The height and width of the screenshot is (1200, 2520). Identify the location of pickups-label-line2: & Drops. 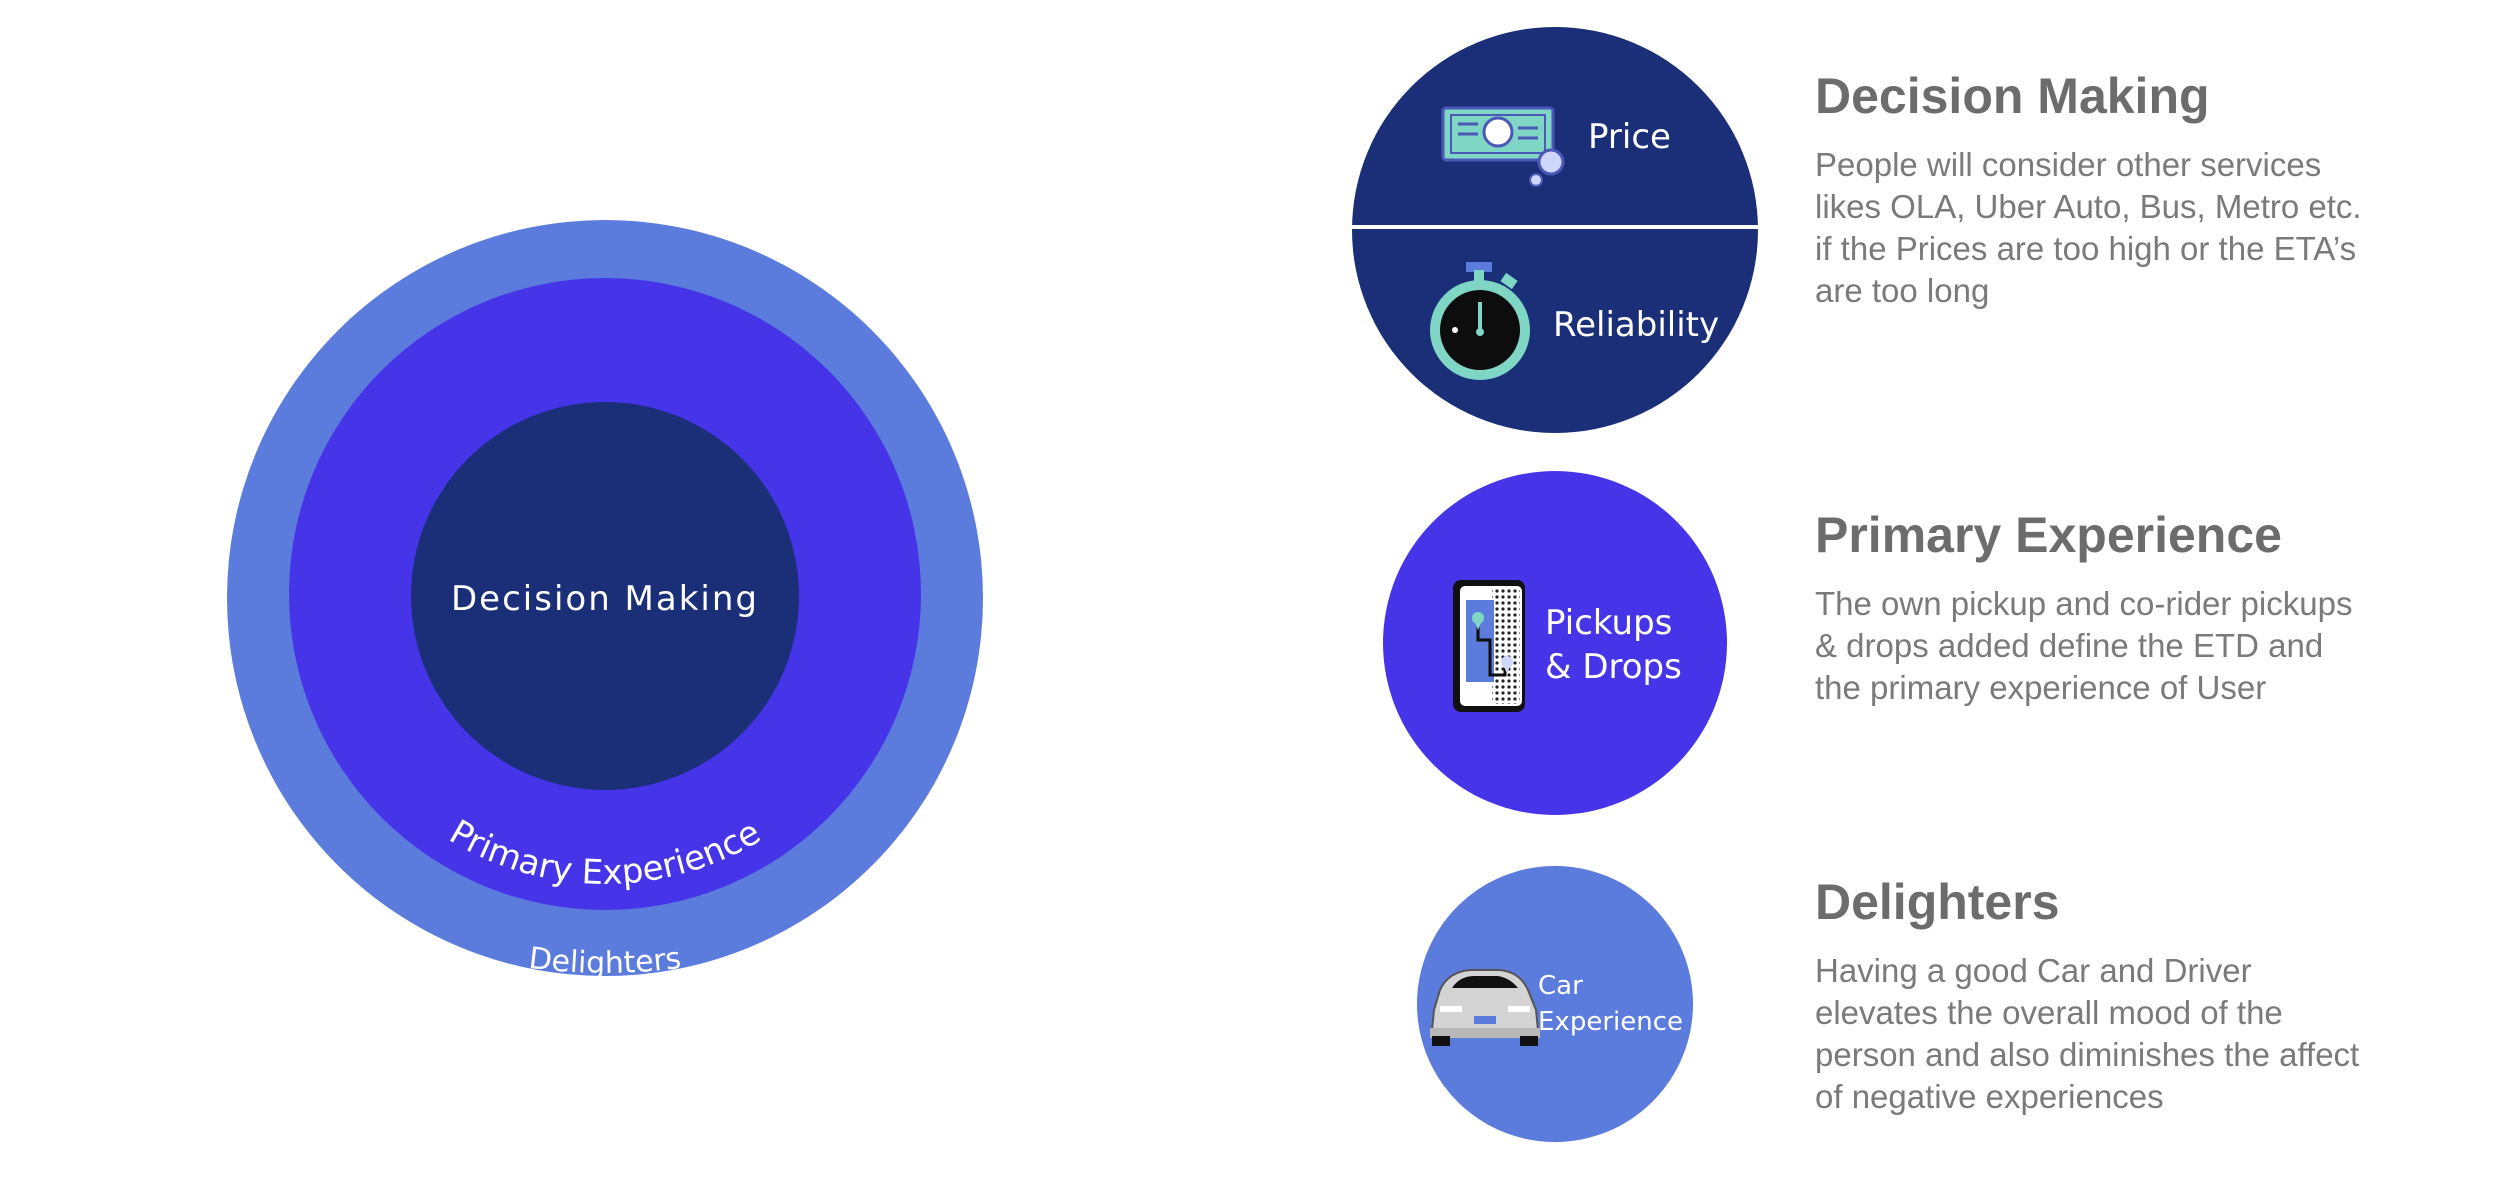
(1613, 667).